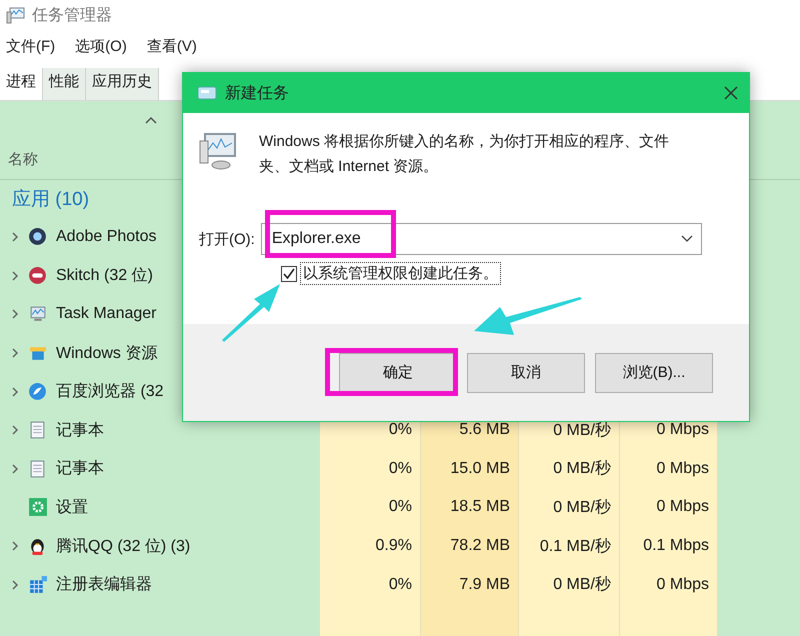  What do you see at coordinates (51, 200) in the screenshot?
I see `group-heading: 应用 (10)` at bounding box center [51, 200].